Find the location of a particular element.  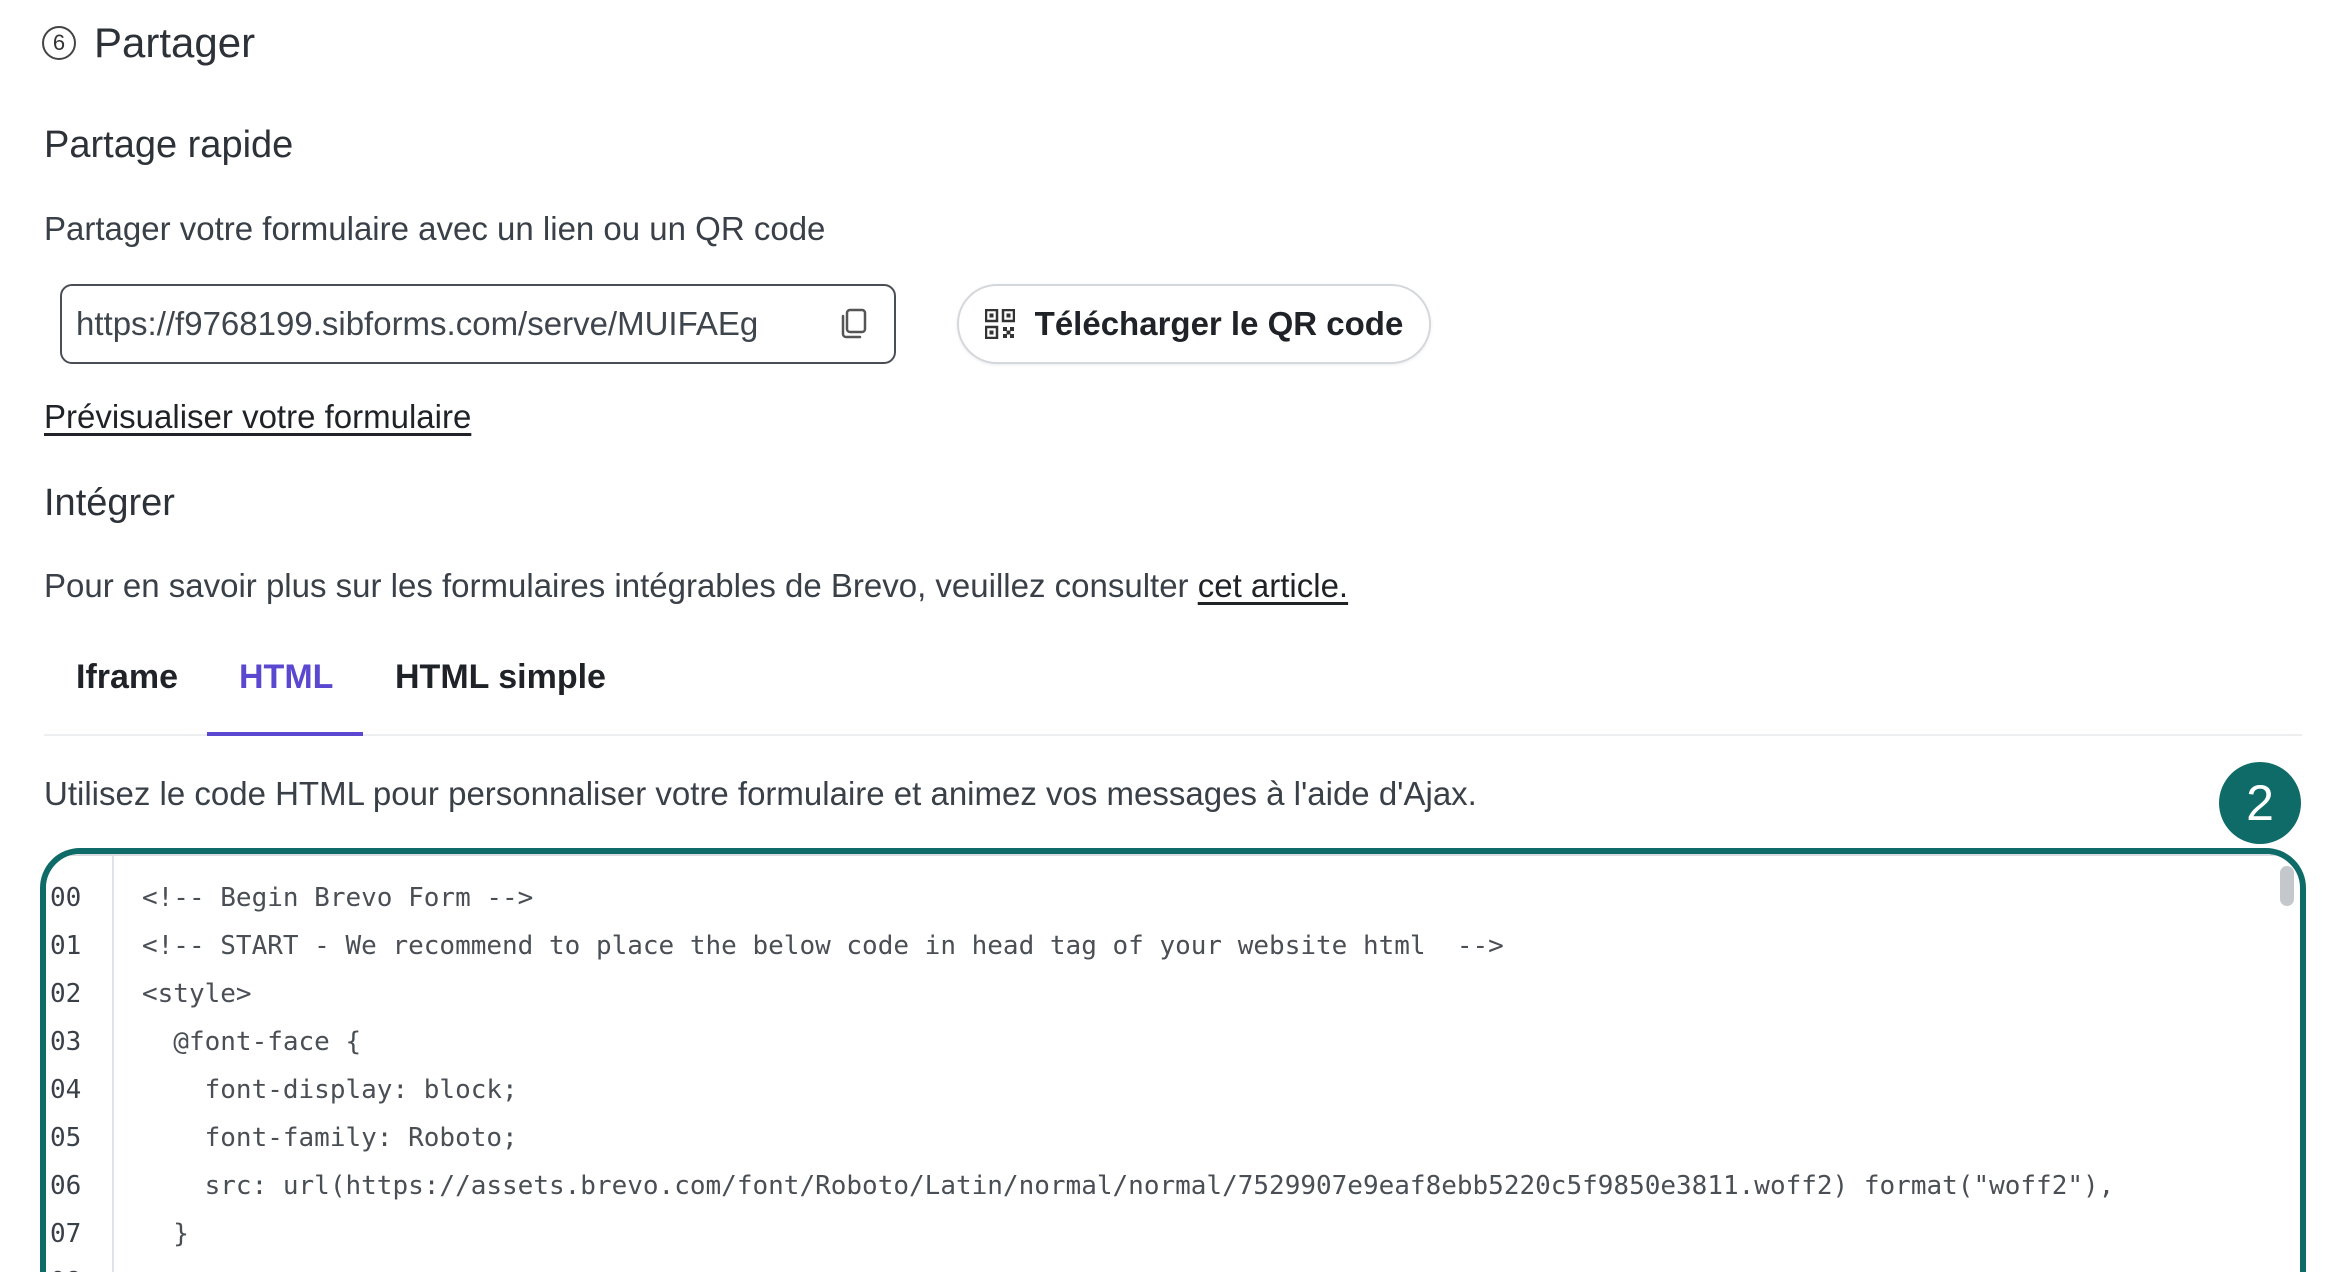

code-line: } is located at coordinates (165, 1234).